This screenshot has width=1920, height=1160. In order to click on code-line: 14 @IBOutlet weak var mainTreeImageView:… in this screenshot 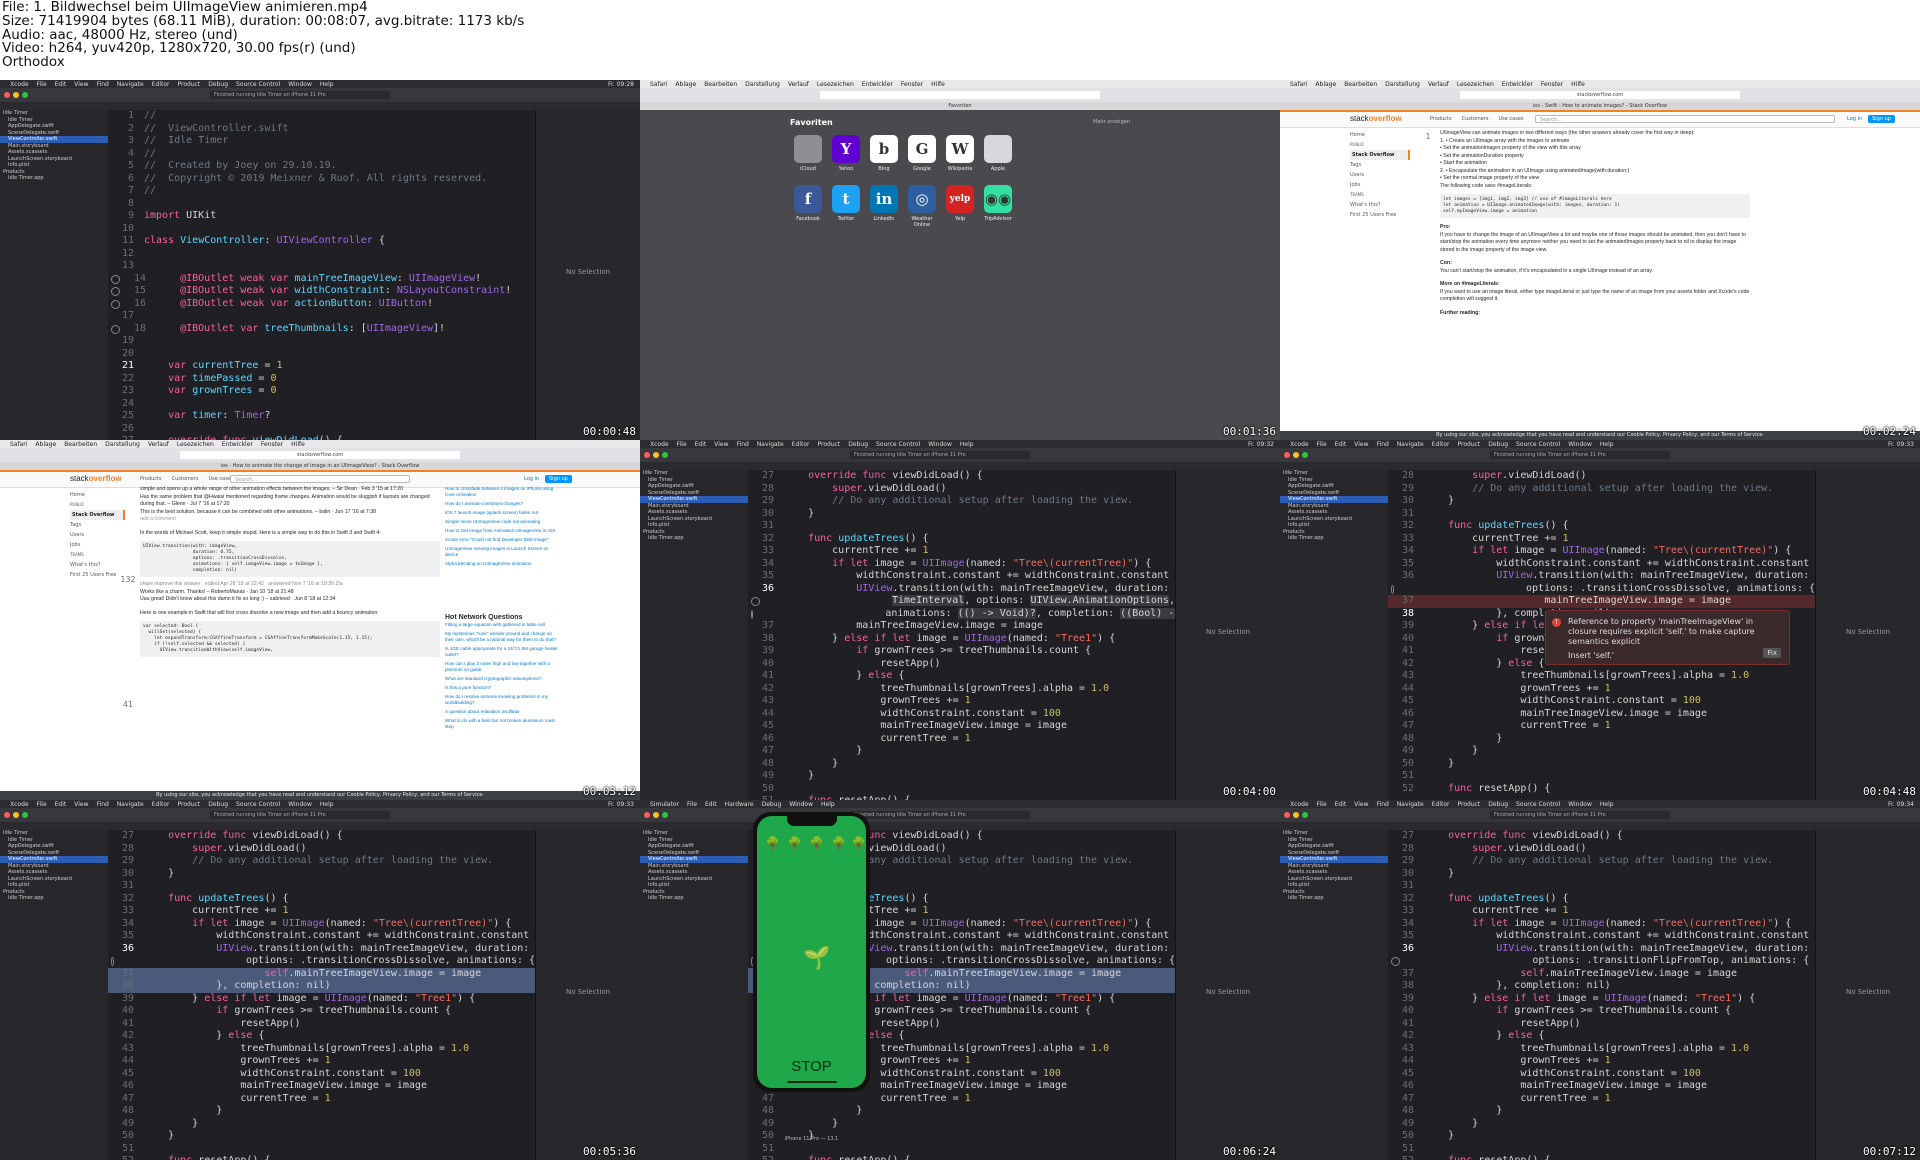, I will do `click(321, 279)`.